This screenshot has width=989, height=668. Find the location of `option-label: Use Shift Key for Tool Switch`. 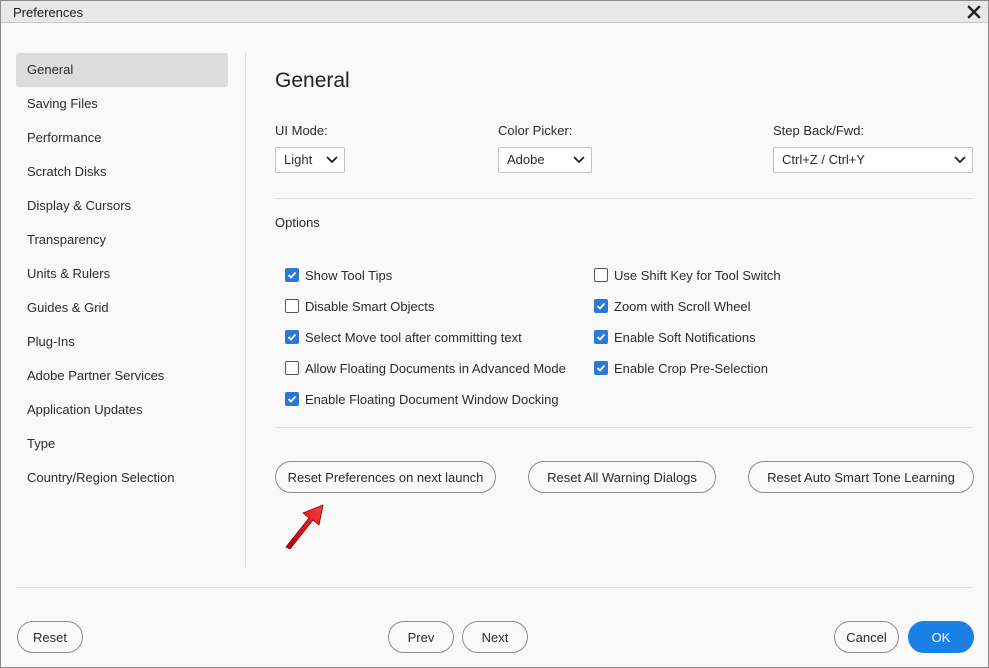

option-label: Use Shift Key for Tool Switch is located at coordinates (697, 275).